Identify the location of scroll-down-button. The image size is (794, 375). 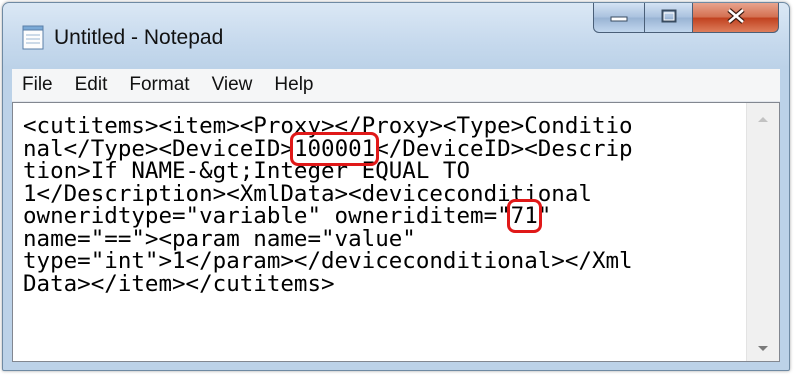
(763, 347).